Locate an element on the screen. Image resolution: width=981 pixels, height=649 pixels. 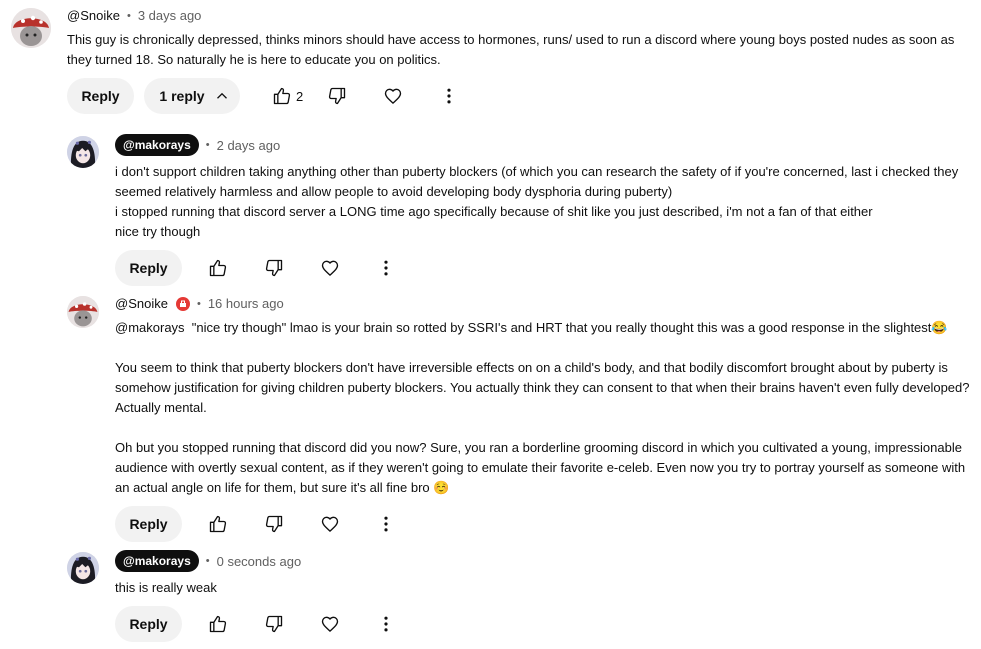
replies-toggle-button: 1 reply is located at coordinates (192, 96).